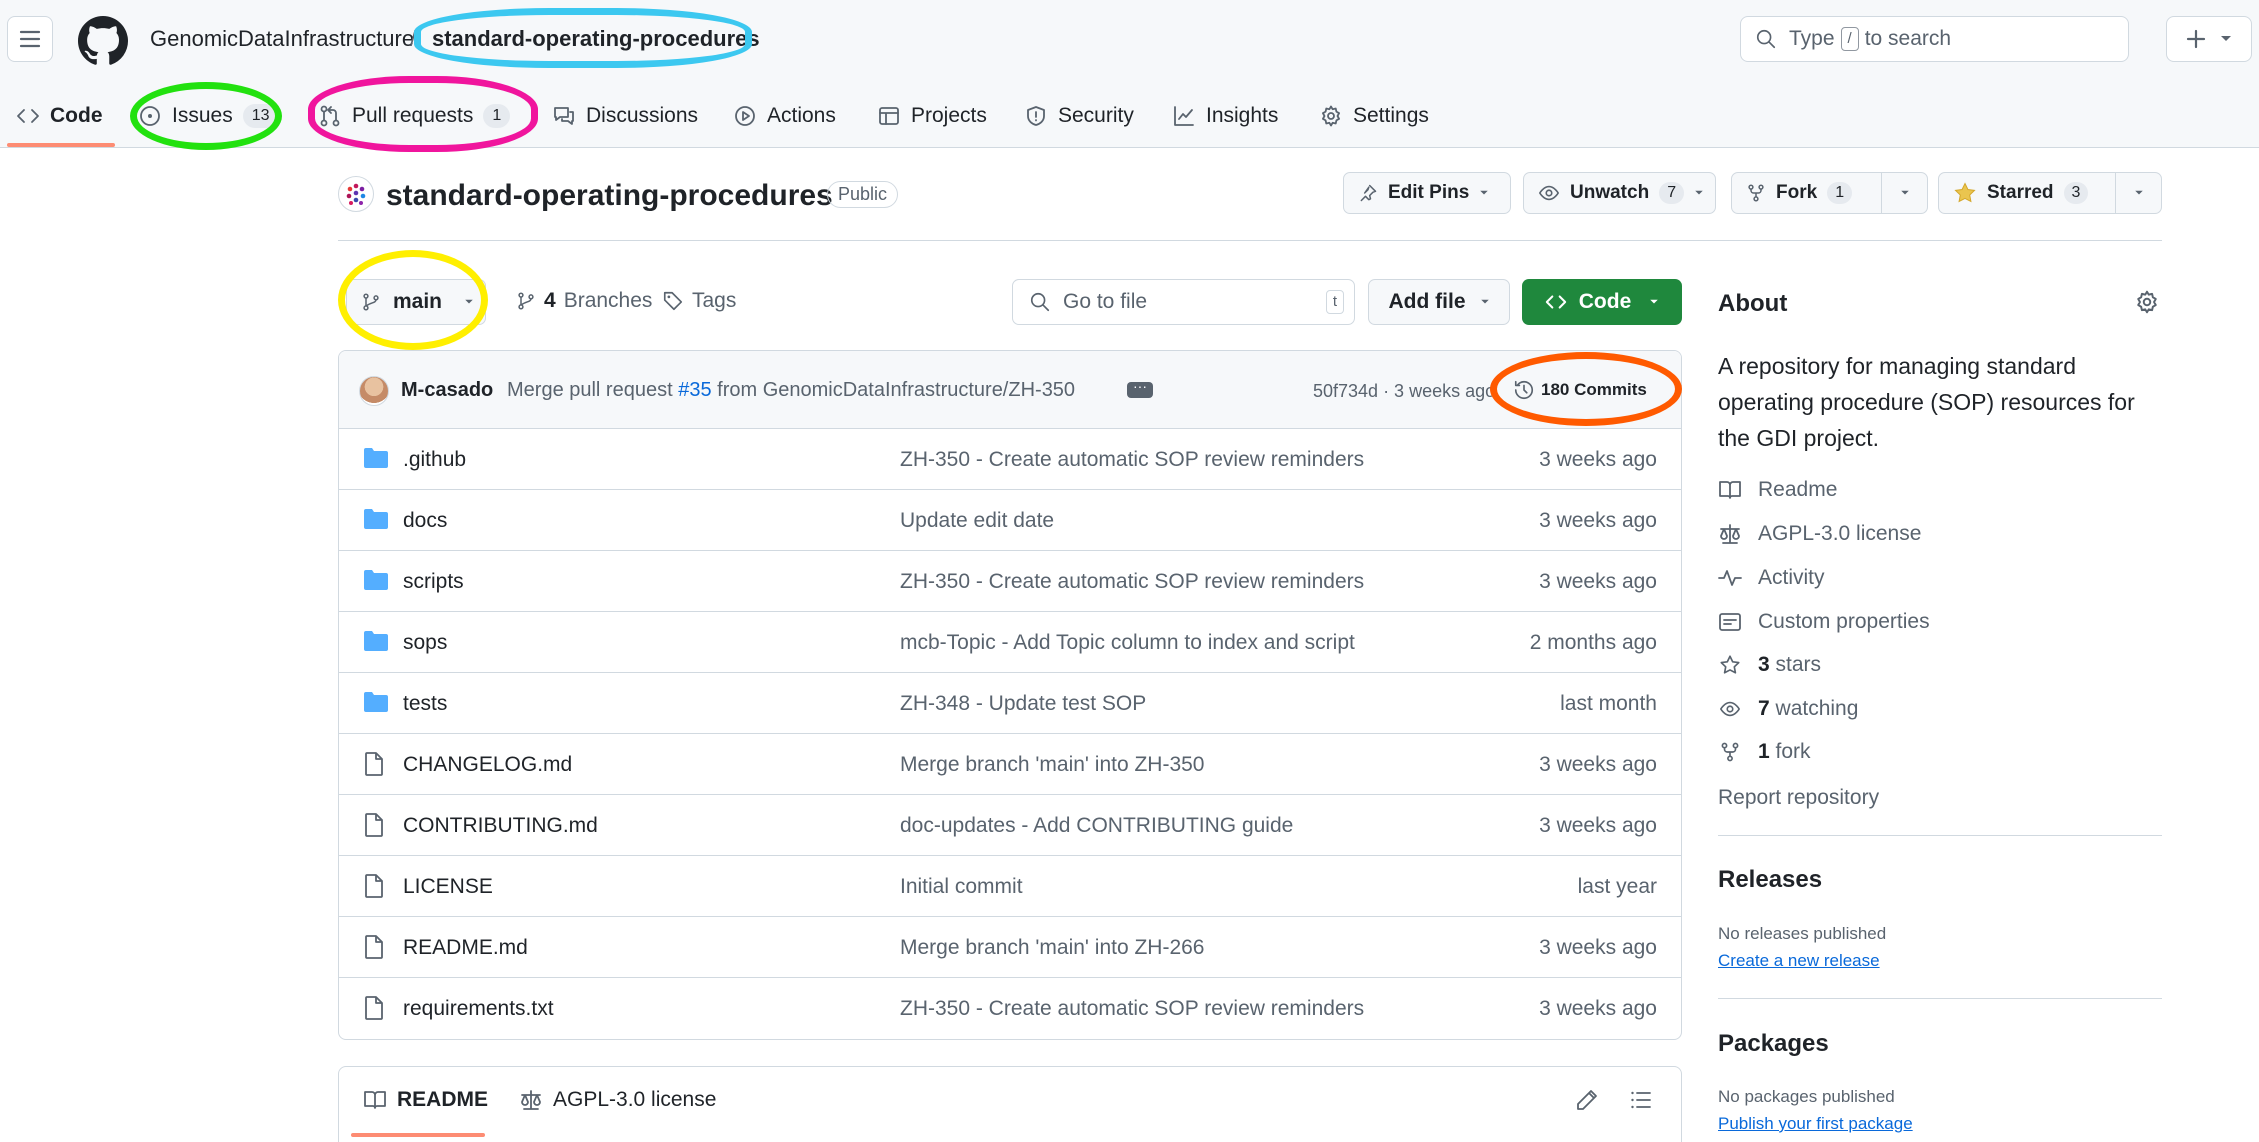 Image resolution: width=2259 pixels, height=1142 pixels. What do you see at coordinates (1806, 1096) in the screenshot?
I see `no-packages-text: No packages published` at bounding box center [1806, 1096].